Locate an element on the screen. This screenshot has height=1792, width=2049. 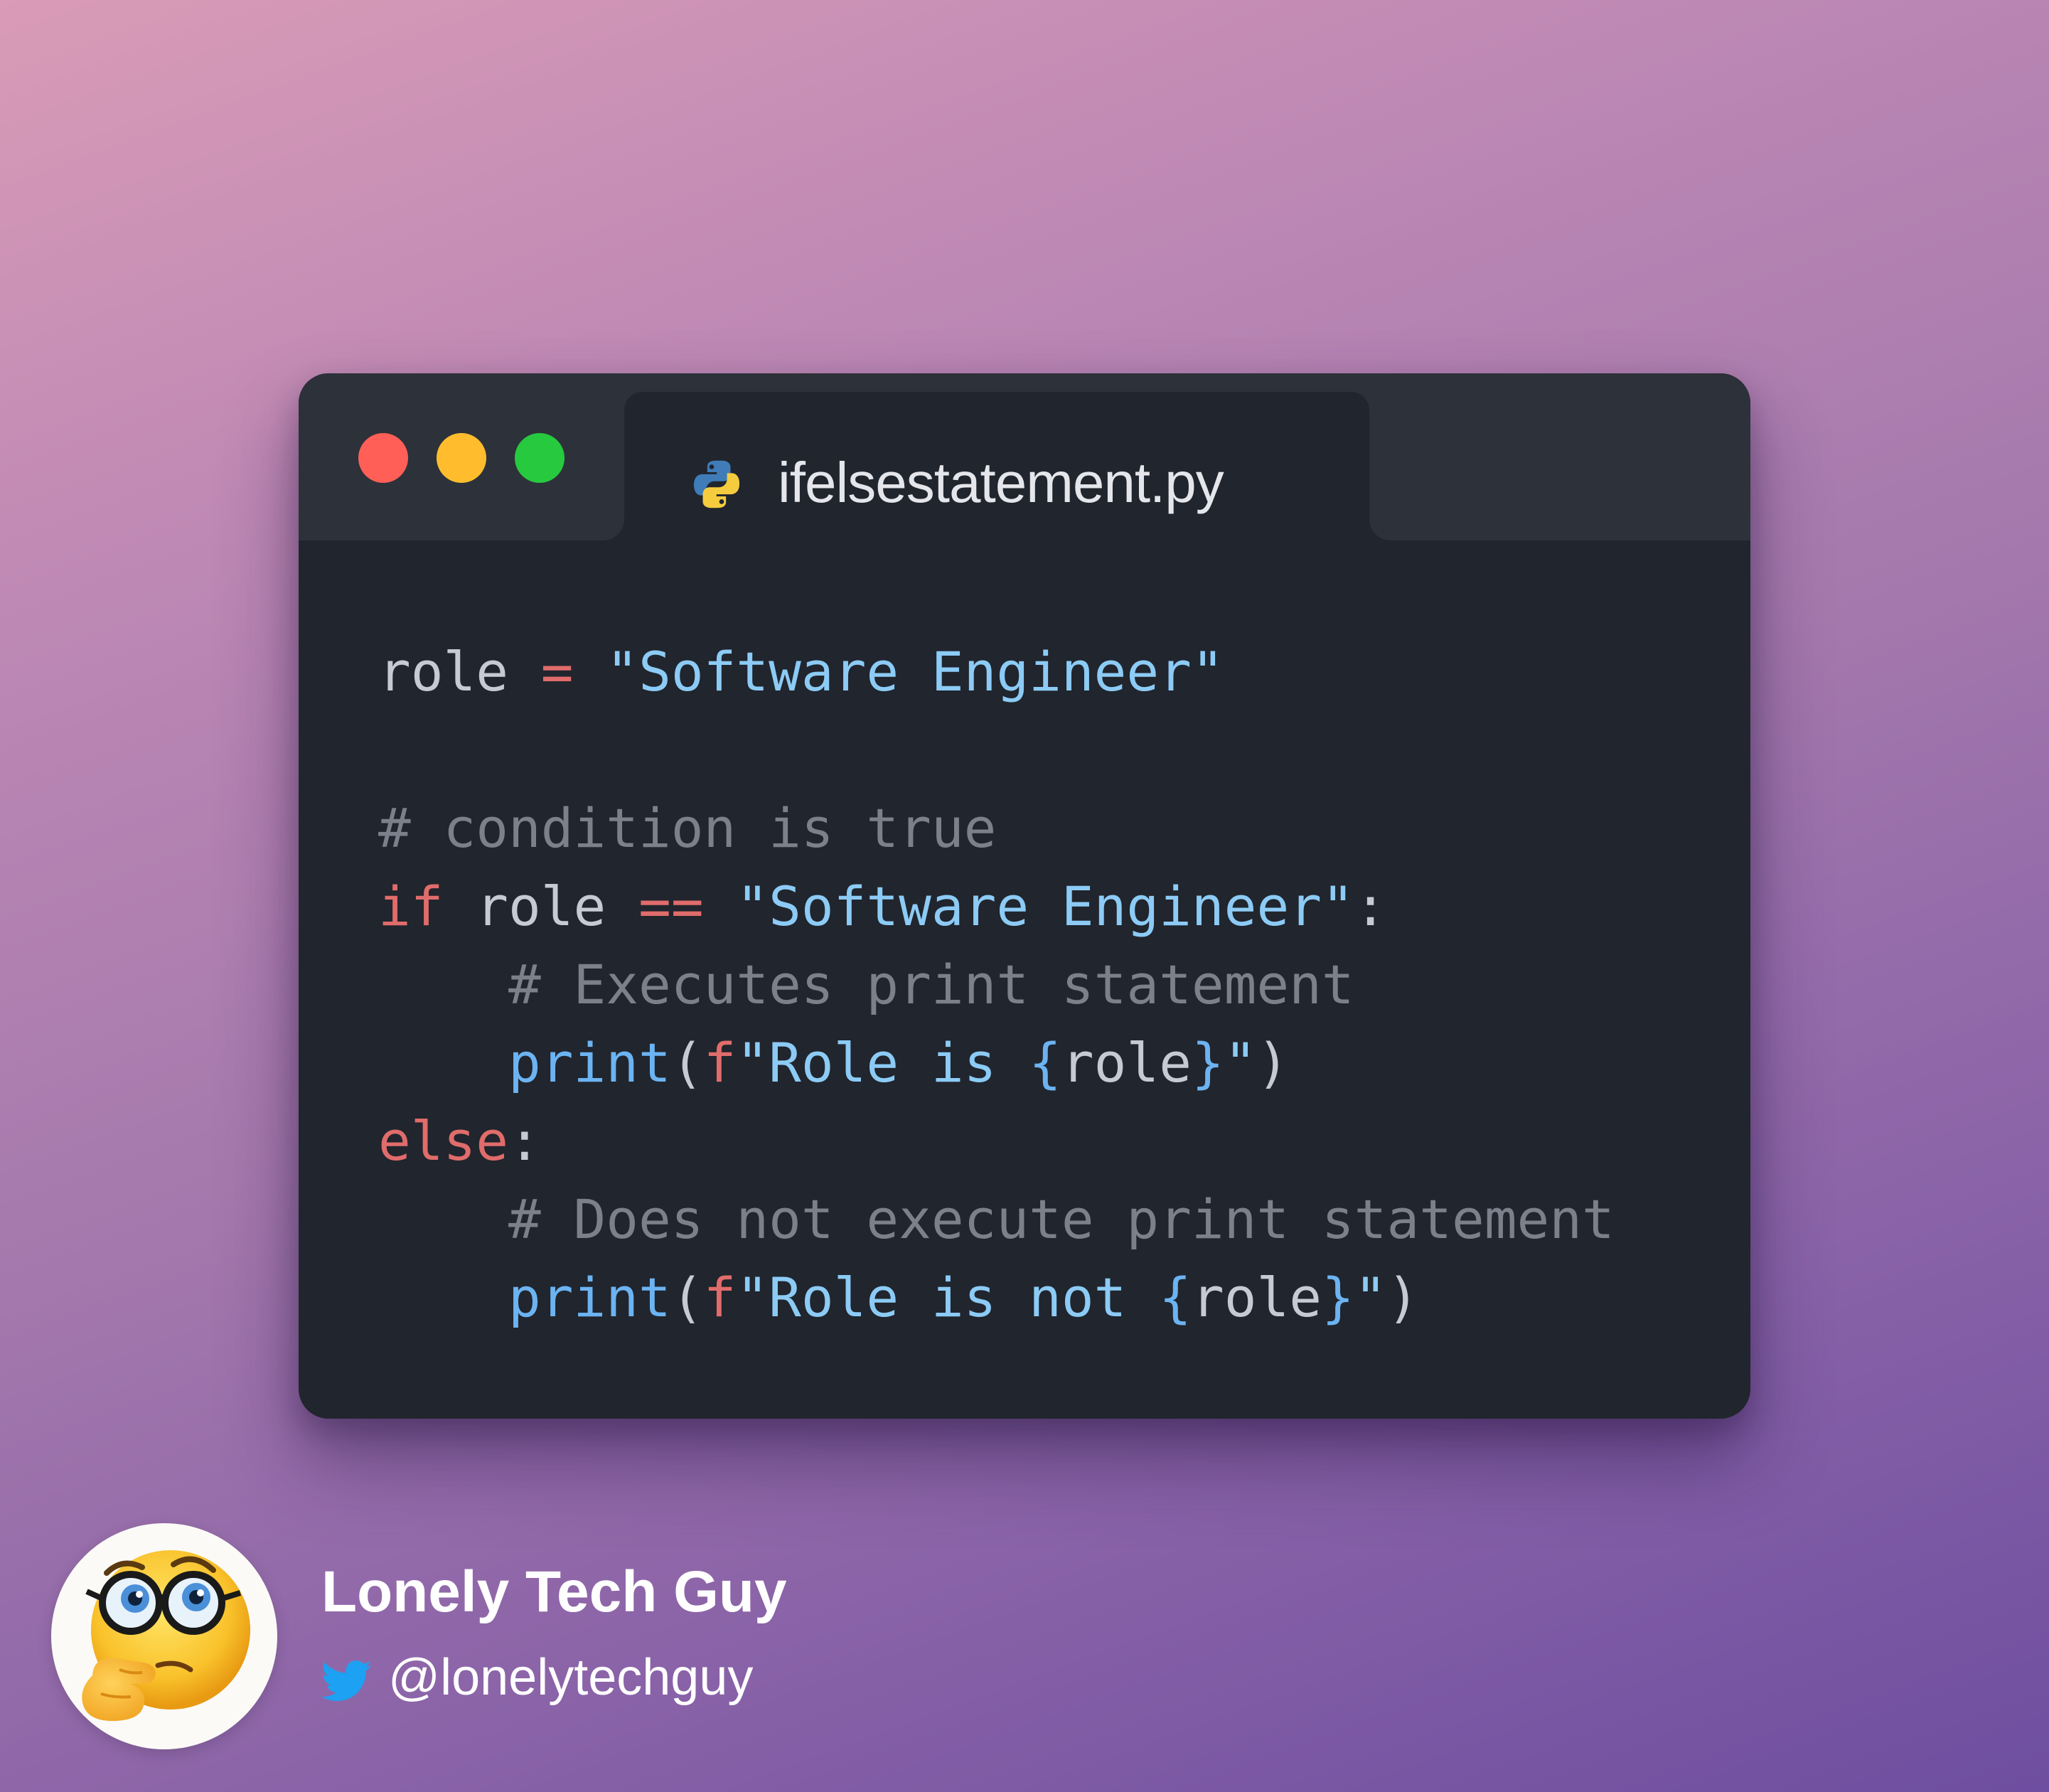
code-line: # Does not execute print statement is located at coordinates (996, 1219).